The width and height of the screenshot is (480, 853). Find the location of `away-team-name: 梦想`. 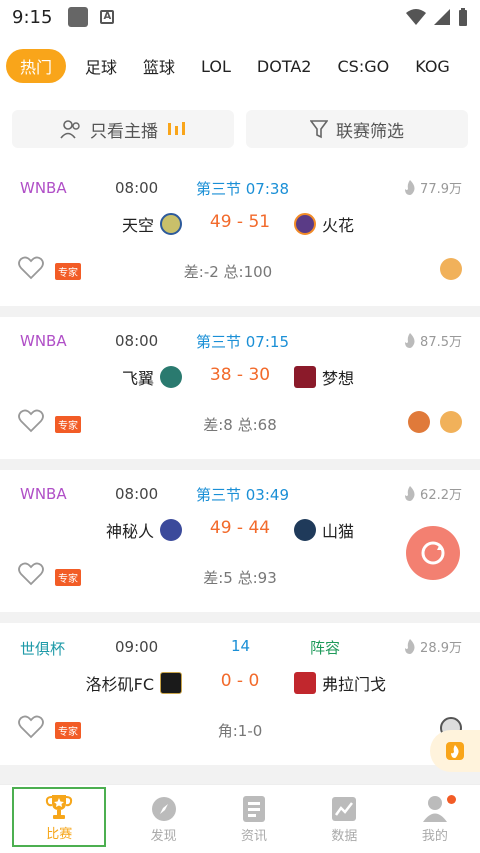

away-team-name: 梦想 is located at coordinates (338, 378).